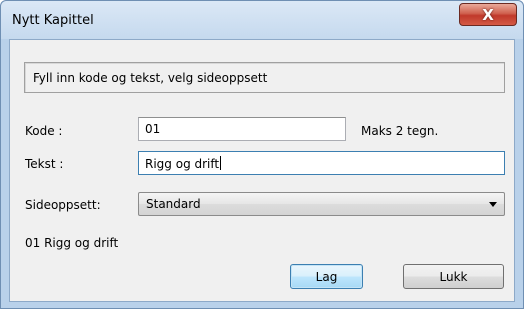 The width and height of the screenshot is (524, 309). I want to click on lag-button-label: Lag, so click(326, 276).